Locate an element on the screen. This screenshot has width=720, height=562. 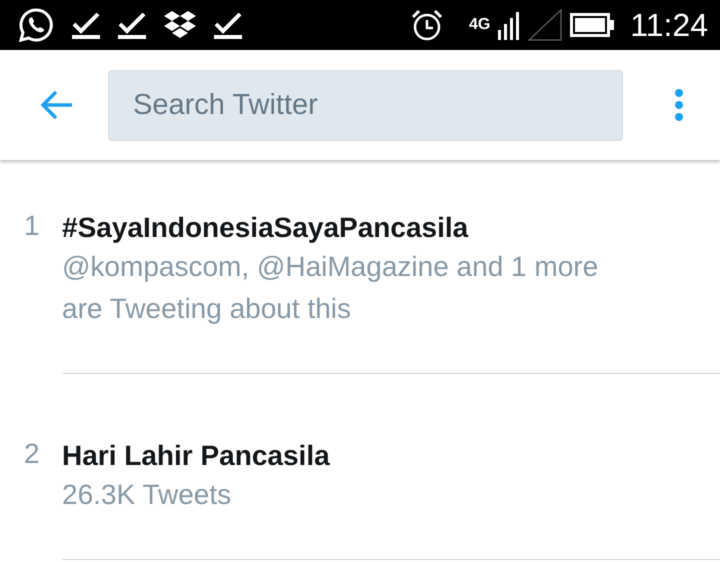
back-arrow-icon is located at coordinates (57, 105).